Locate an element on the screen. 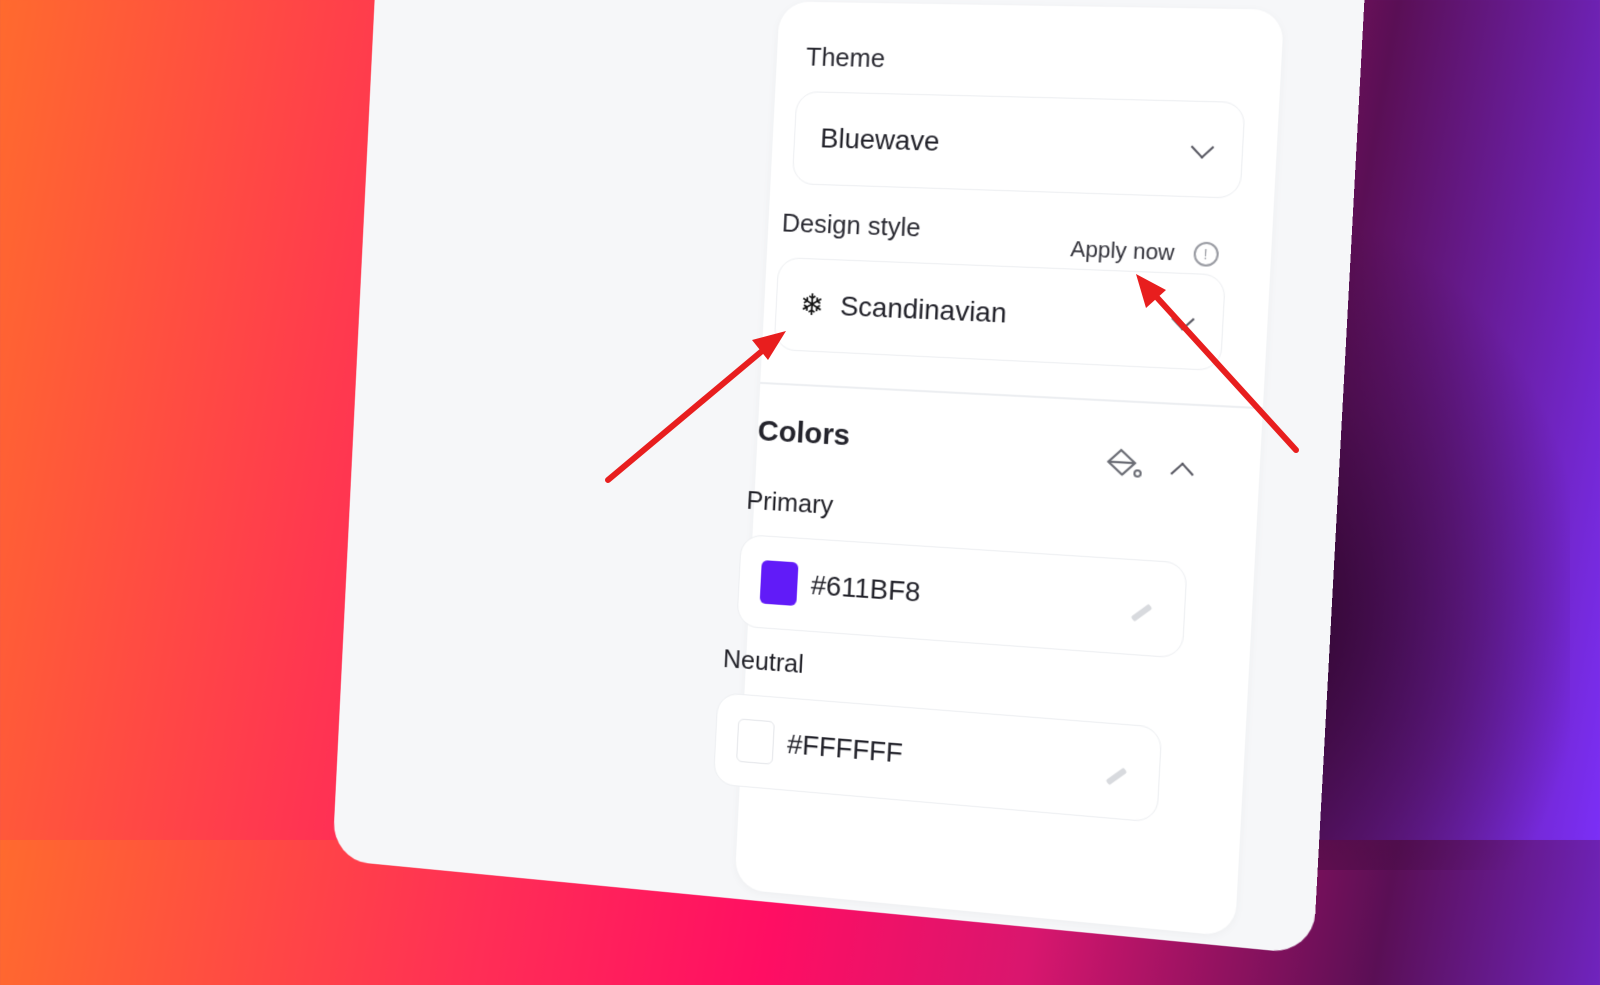  primary-swatch is located at coordinates (779, 583).